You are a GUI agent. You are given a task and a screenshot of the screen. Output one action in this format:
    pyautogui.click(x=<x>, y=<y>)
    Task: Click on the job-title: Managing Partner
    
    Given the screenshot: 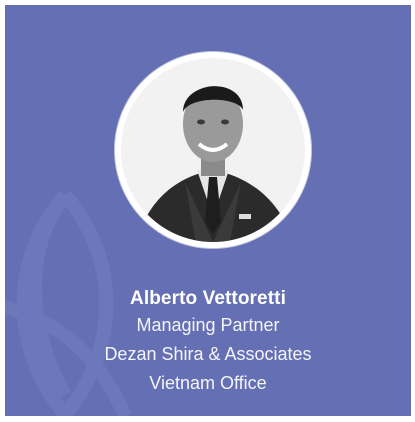 What is the action you would take?
    pyautogui.click(x=208, y=325)
    